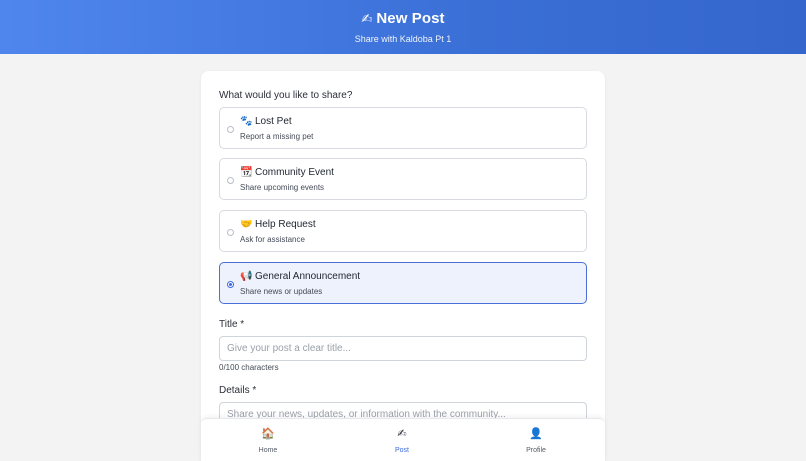 This screenshot has height=461, width=806. Describe the element at coordinates (403, 231) in the screenshot. I see `post-type-option-help-request: 🤝 Help Request Ask for assistance` at that location.